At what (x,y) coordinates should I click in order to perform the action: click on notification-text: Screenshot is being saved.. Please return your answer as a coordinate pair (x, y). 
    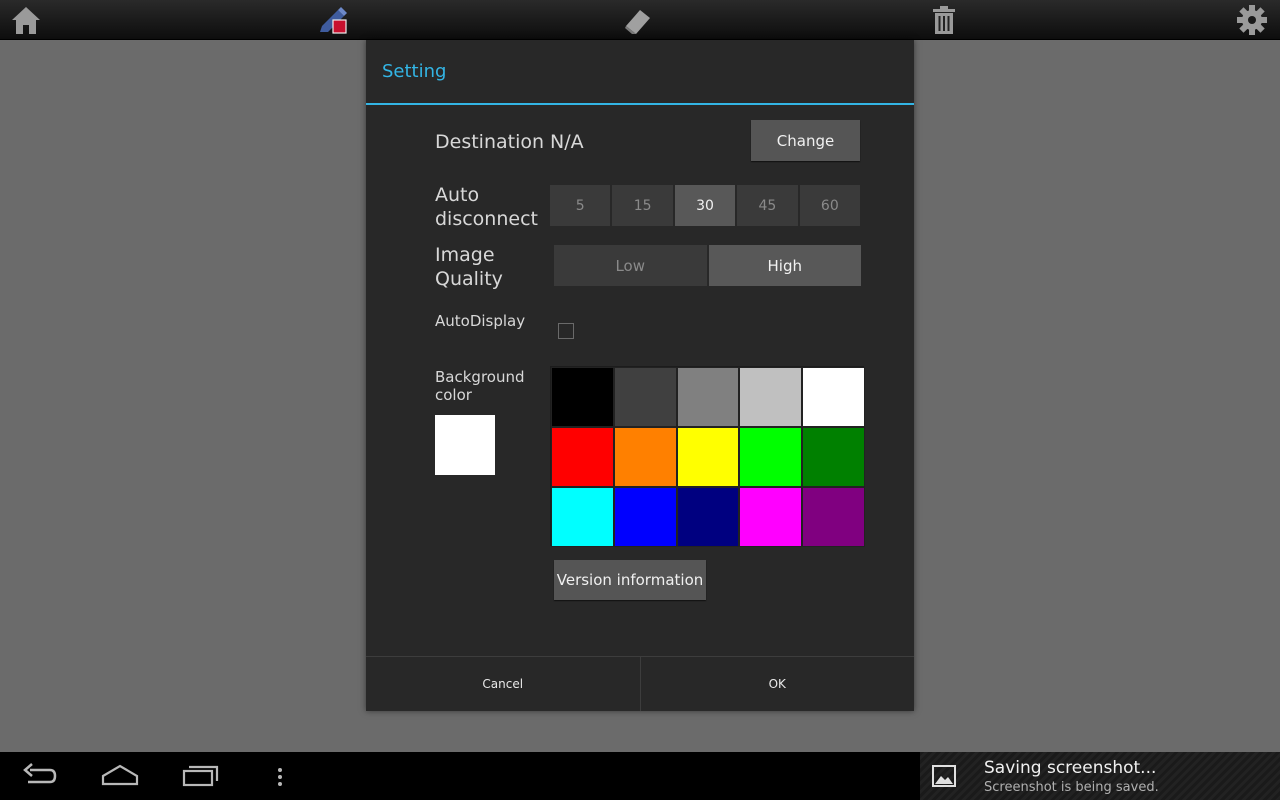
    Looking at the image, I should click on (1071, 787).